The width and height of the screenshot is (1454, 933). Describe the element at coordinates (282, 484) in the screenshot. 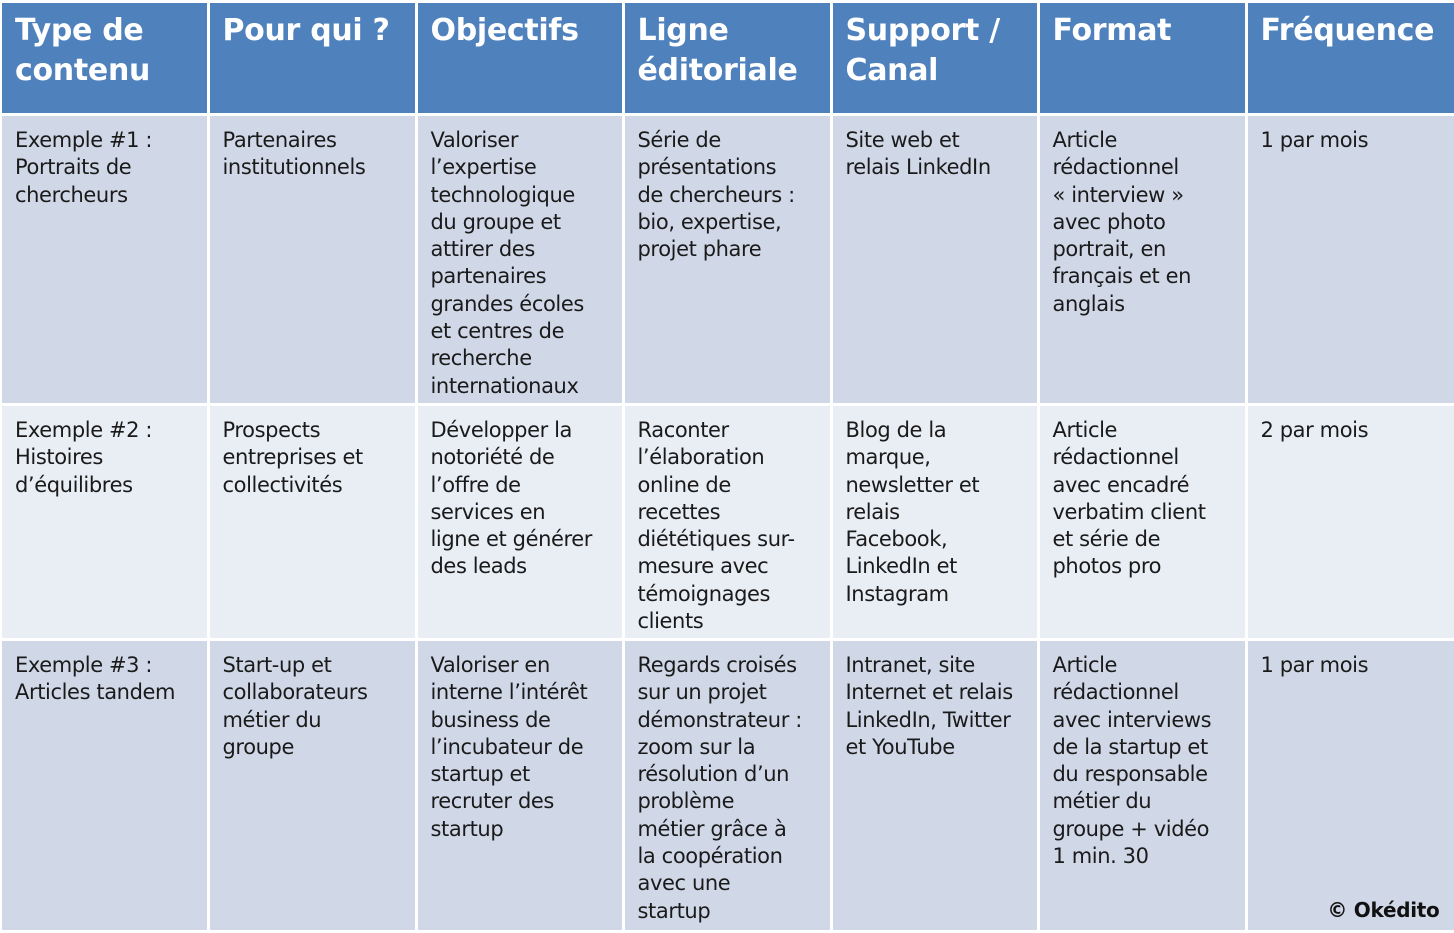

I see `cell-text-line: collectivités` at that location.